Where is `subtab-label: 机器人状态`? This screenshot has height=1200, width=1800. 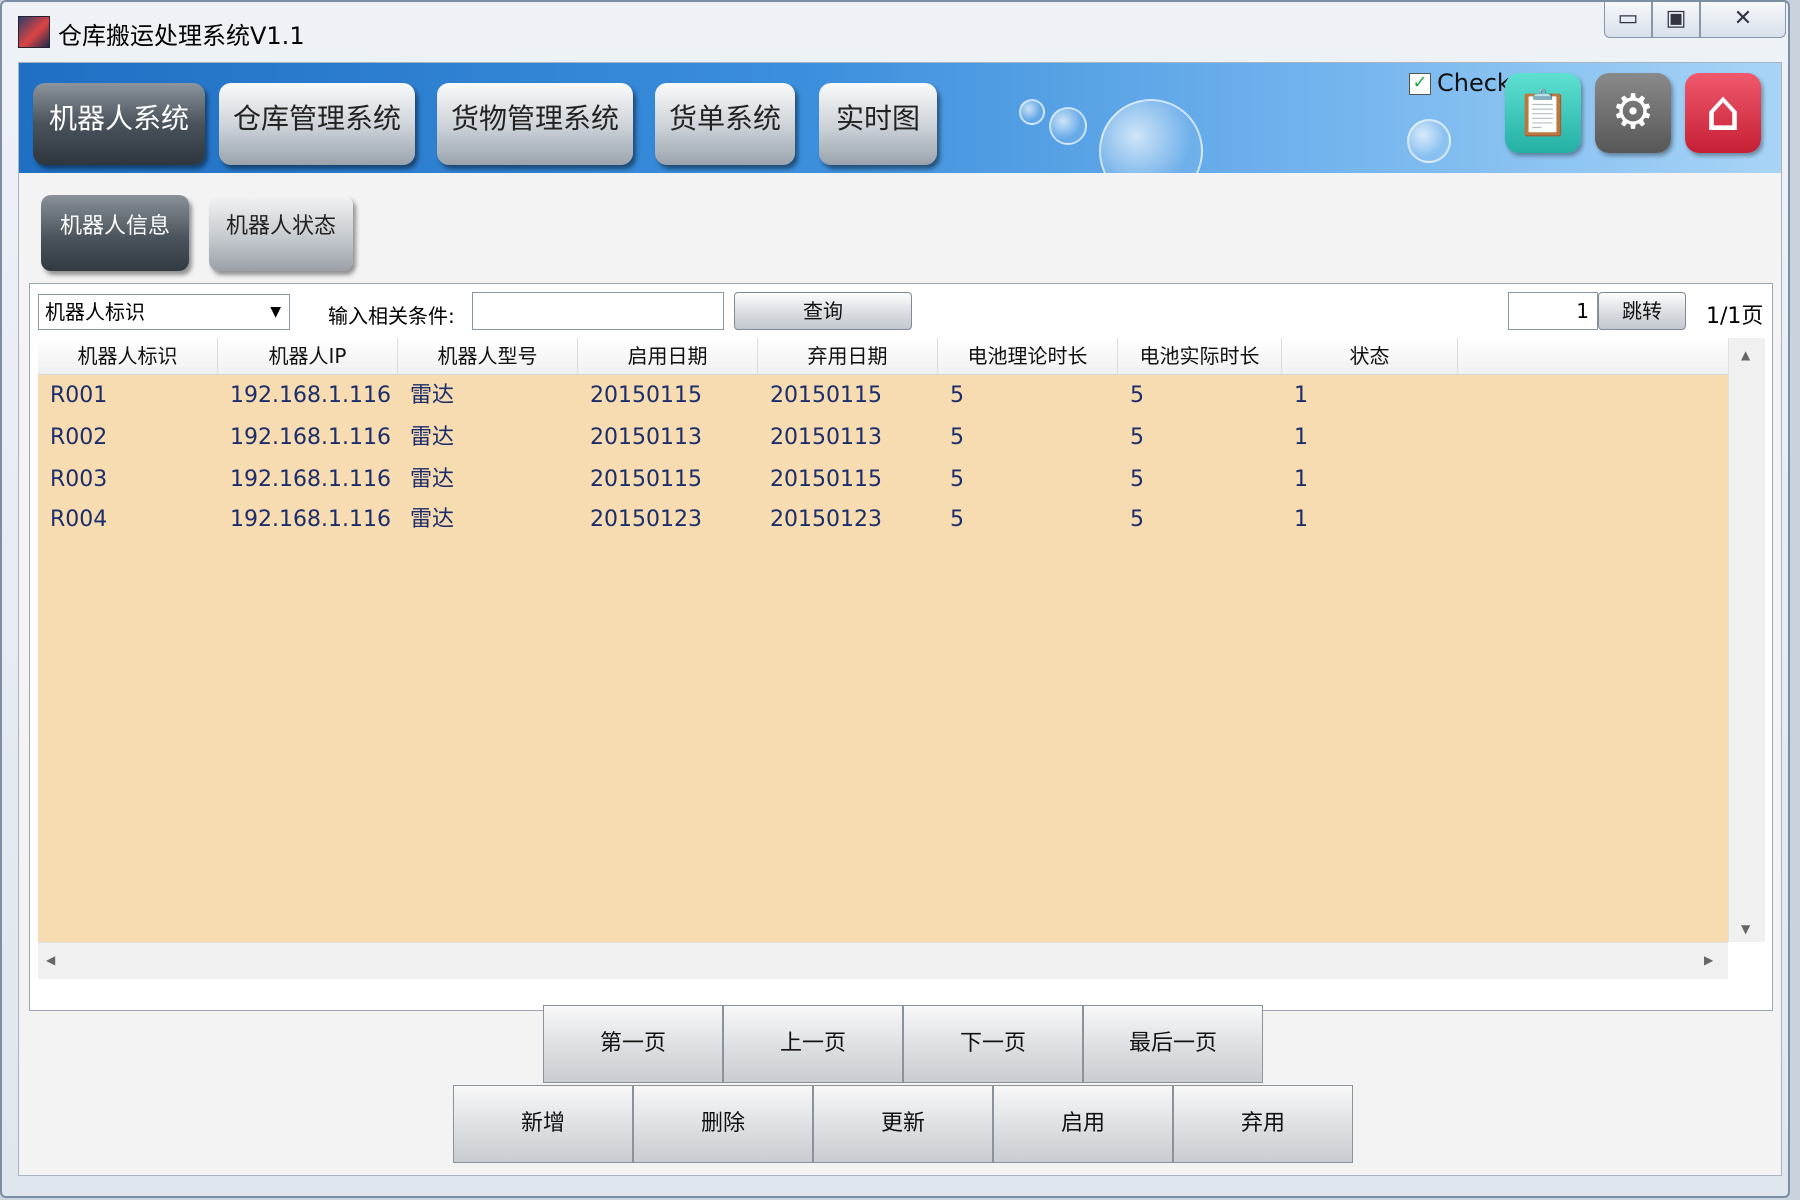
subtab-label: 机器人状态 is located at coordinates (280, 226).